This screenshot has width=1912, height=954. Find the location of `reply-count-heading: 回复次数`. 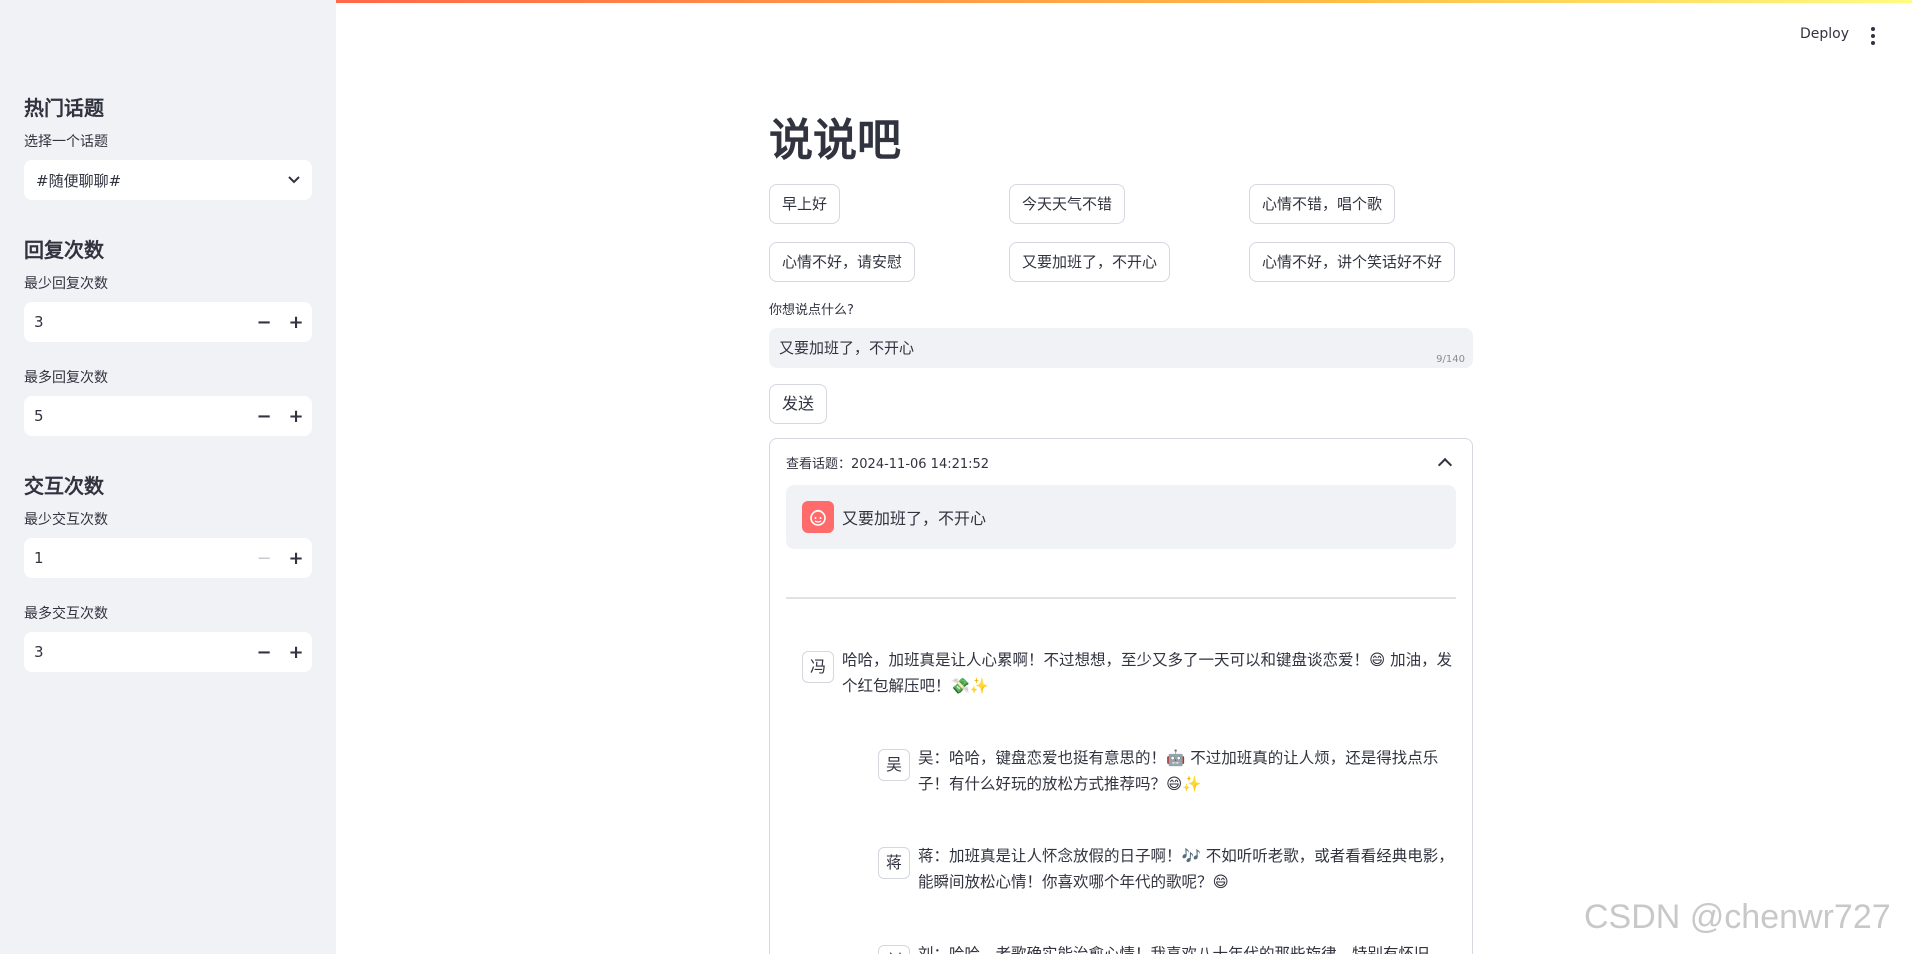

reply-count-heading: 回复次数 is located at coordinates (64, 250).